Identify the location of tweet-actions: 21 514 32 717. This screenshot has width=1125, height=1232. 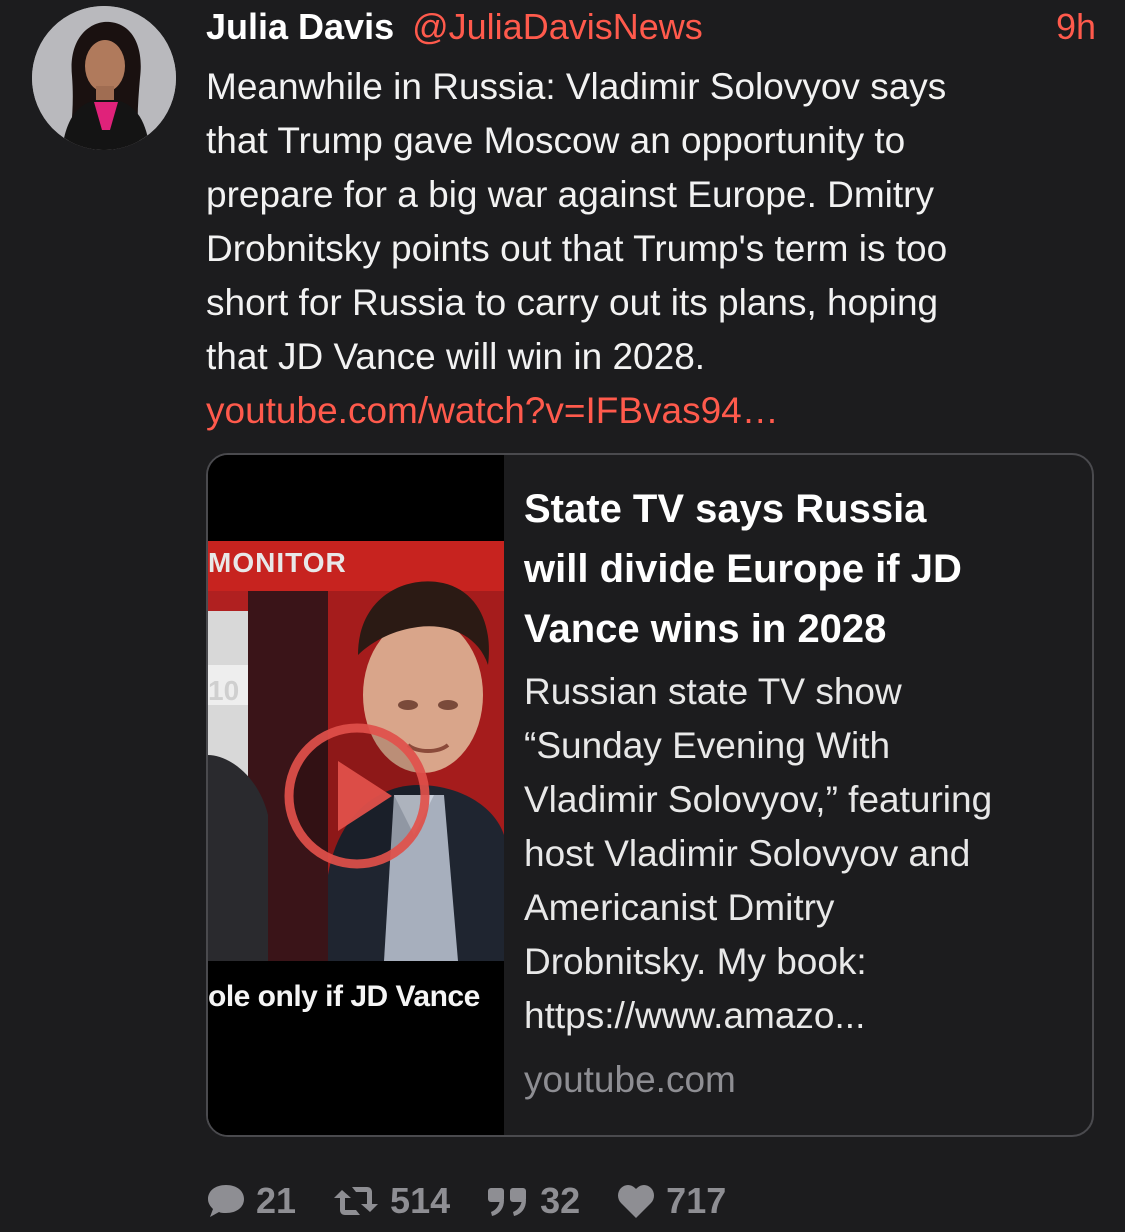
(484, 1201).